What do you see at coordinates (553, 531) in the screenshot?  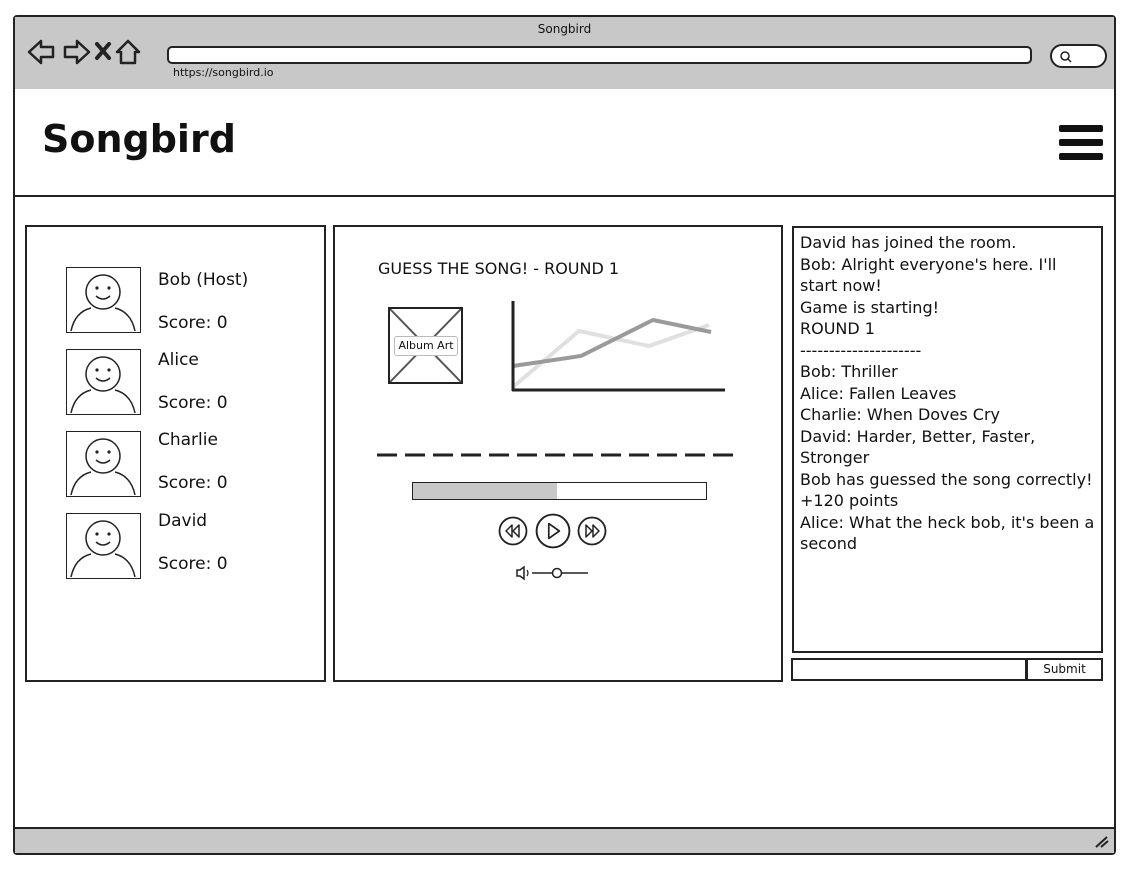 I see `play-icon` at bounding box center [553, 531].